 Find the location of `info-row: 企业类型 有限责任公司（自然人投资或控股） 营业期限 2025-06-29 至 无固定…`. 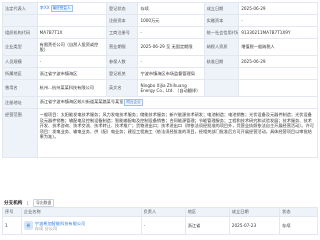

info-row: 企业类型 有限责任公司（自然人投资或控股） 营业期限 2025-06-29 至 无固定… is located at coordinates (160, 47).